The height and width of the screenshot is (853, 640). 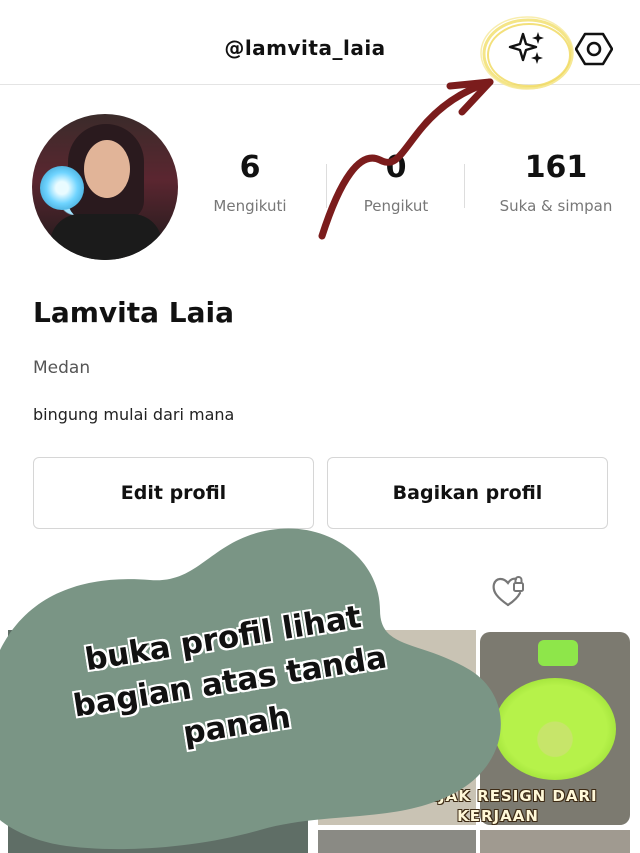 I want to click on arrow-annotation, so click(x=406, y=159).